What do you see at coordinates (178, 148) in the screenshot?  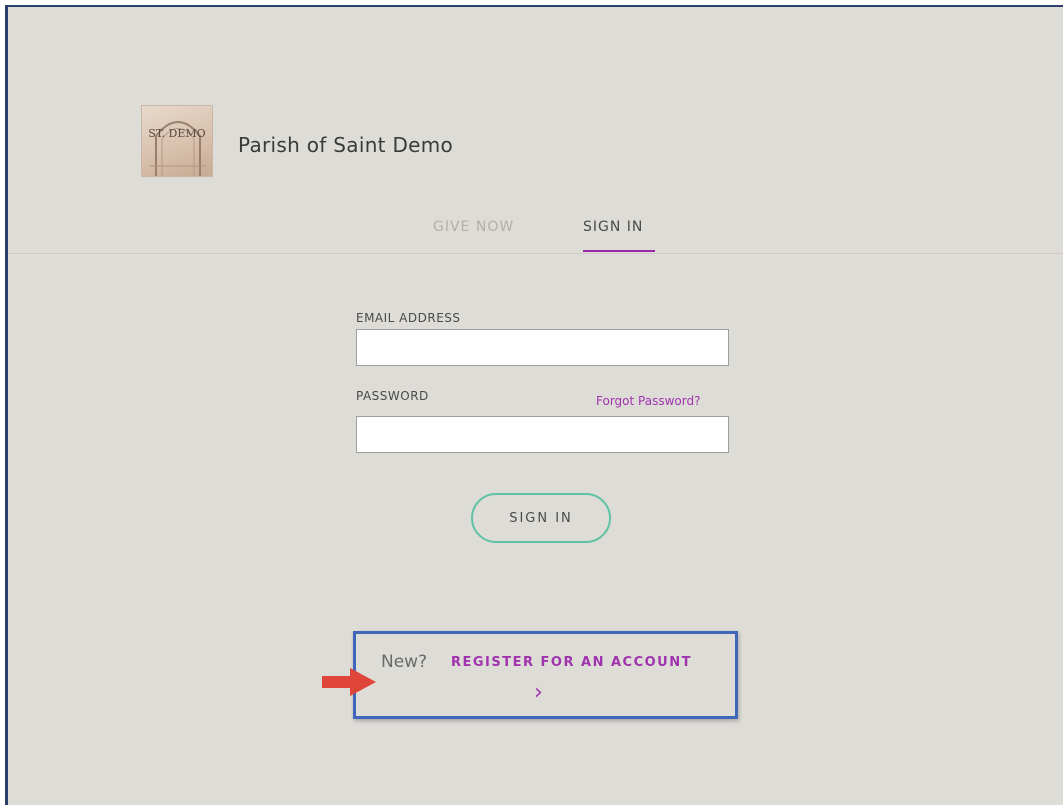 I see `church-window-icon` at bounding box center [178, 148].